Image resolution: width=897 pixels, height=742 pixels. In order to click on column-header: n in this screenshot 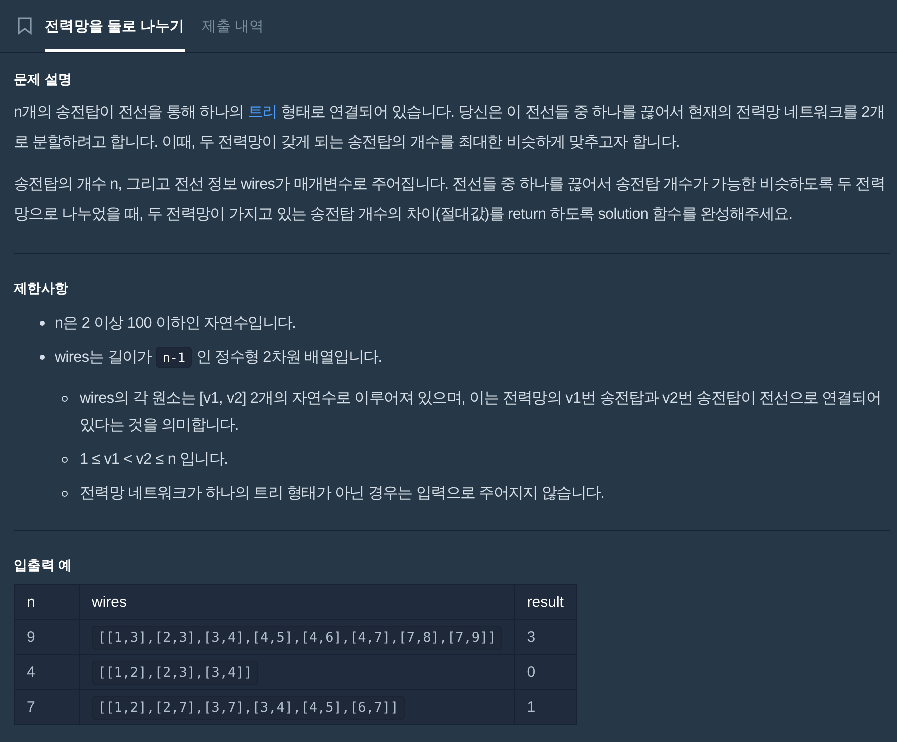, I will do `click(47, 602)`.